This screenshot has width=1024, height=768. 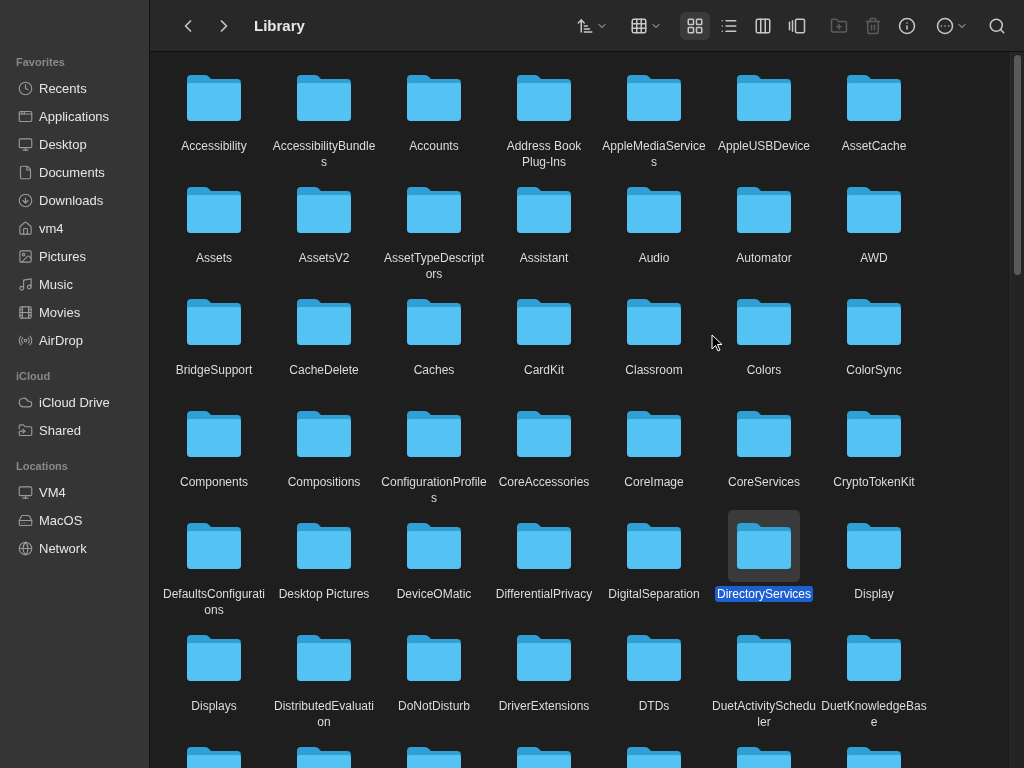 What do you see at coordinates (797, 25) in the screenshot?
I see `gallery-view-icon` at bounding box center [797, 25].